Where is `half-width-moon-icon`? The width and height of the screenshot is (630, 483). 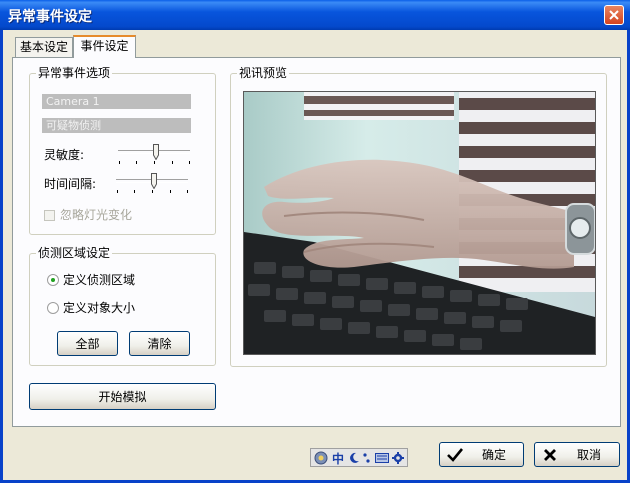
half-width-moon-icon is located at coordinates (354, 458).